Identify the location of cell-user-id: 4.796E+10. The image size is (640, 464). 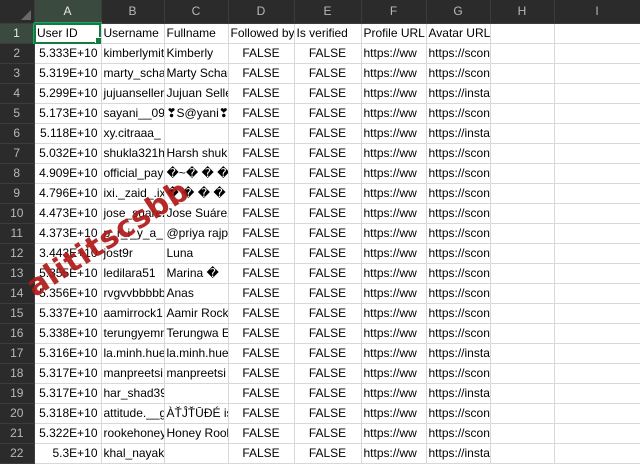
(68, 193).